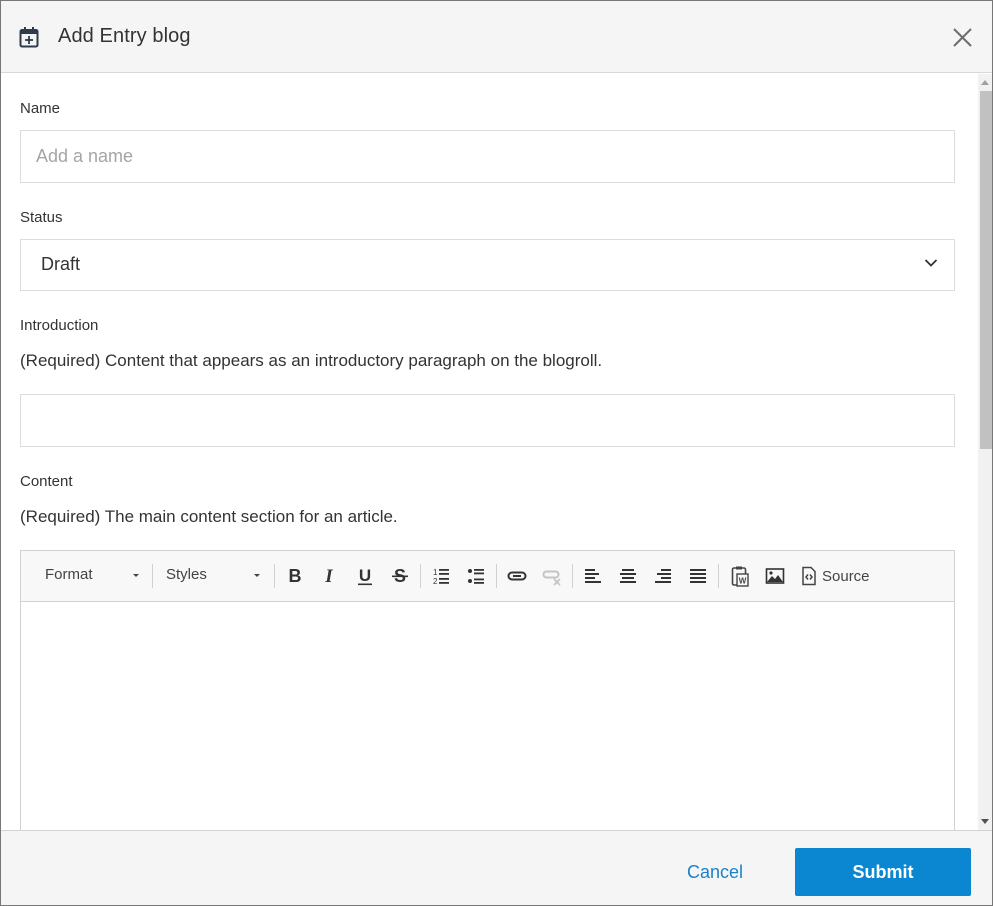  I want to click on underline-button: U, so click(365, 576).